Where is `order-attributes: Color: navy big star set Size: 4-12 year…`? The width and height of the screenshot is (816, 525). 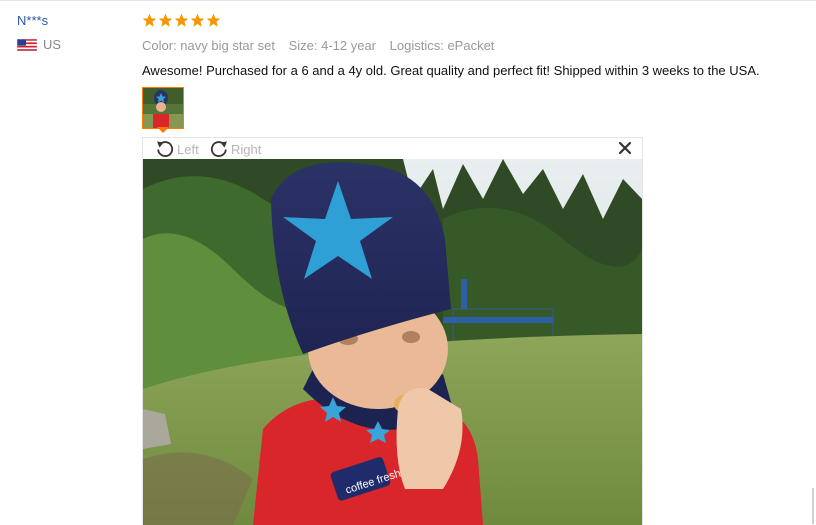
order-attributes: Color: navy big star set Size: 4-12 year… is located at coordinates (472, 45).